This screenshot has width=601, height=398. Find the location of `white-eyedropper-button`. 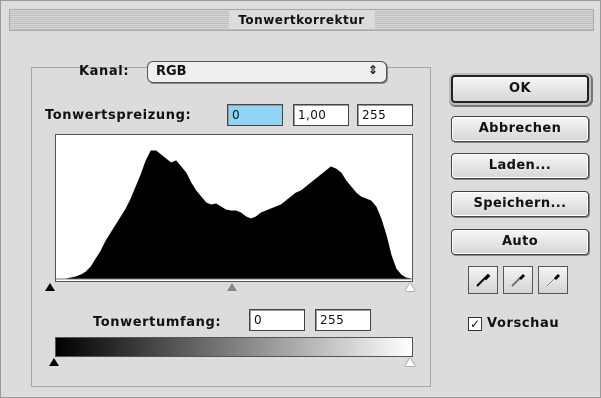

white-eyedropper-button is located at coordinates (553, 280).